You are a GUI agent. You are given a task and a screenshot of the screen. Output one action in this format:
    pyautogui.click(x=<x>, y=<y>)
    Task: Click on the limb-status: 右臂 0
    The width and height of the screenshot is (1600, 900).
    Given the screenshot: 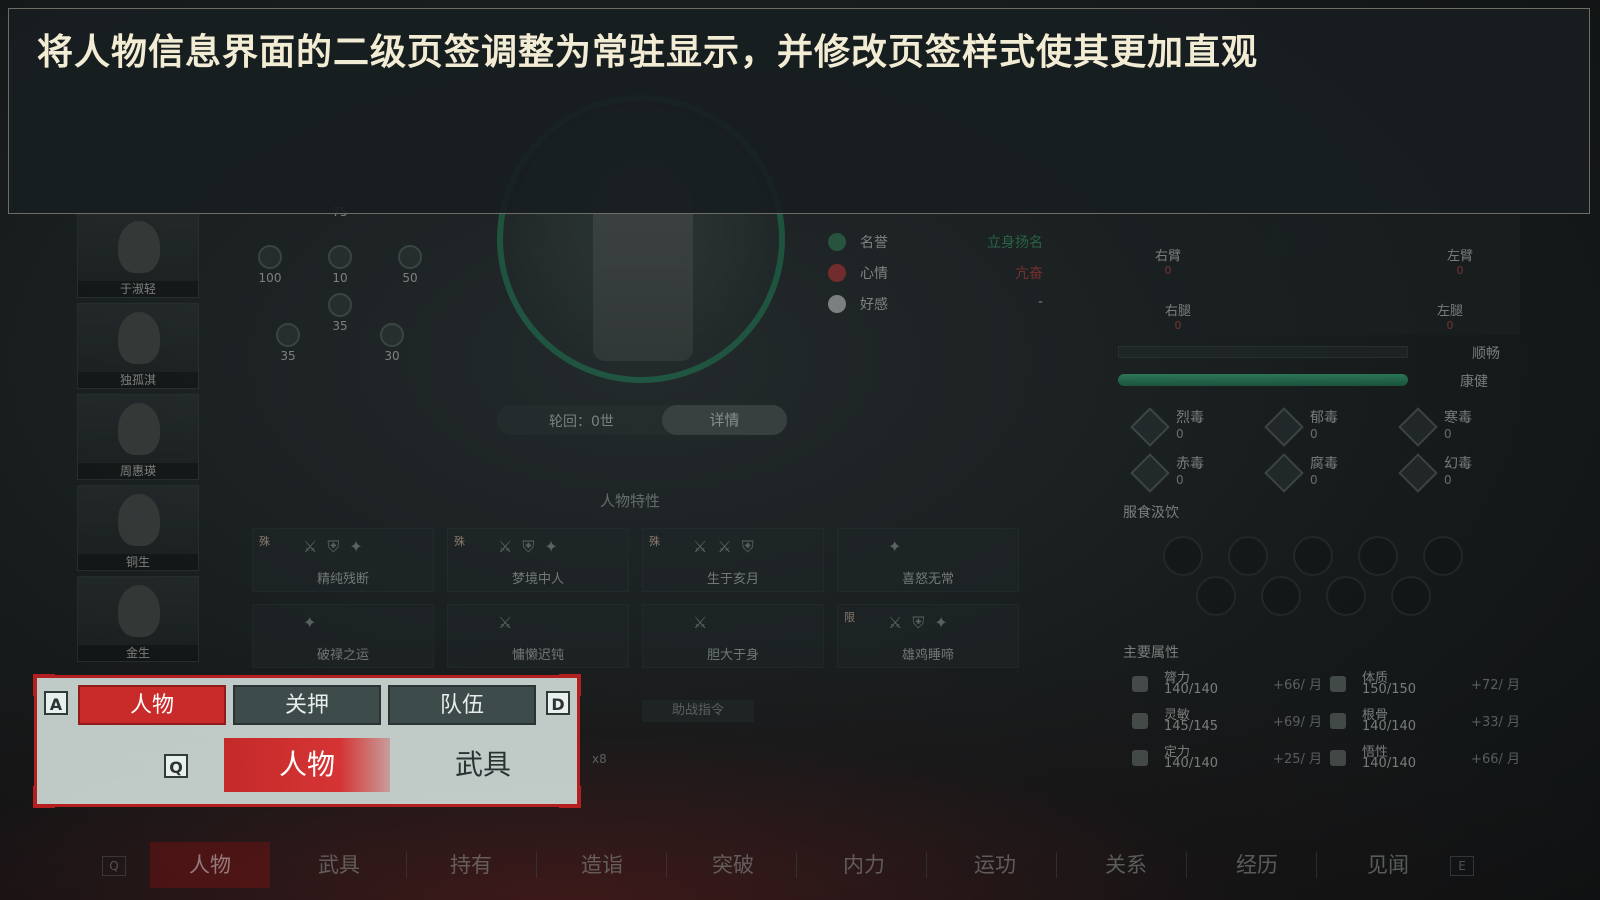 What is the action you would take?
    pyautogui.click(x=1168, y=261)
    